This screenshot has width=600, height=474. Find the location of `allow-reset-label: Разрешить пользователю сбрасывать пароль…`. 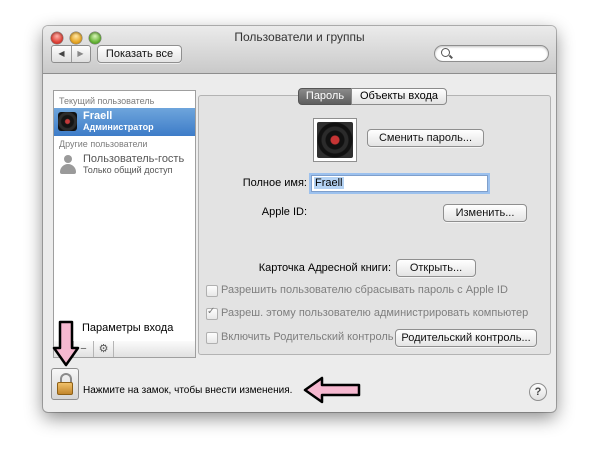

allow-reset-label: Разрешить пользователю сбрасывать пароль… is located at coordinates (364, 290).